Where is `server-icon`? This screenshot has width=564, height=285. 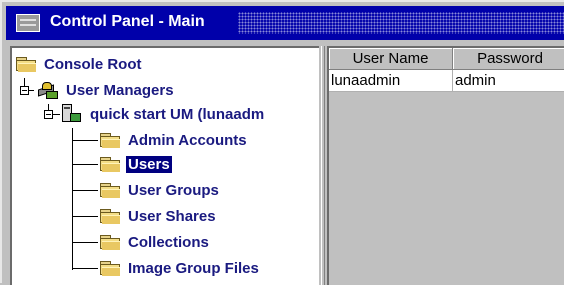 server-icon is located at coordinates (71, 114).